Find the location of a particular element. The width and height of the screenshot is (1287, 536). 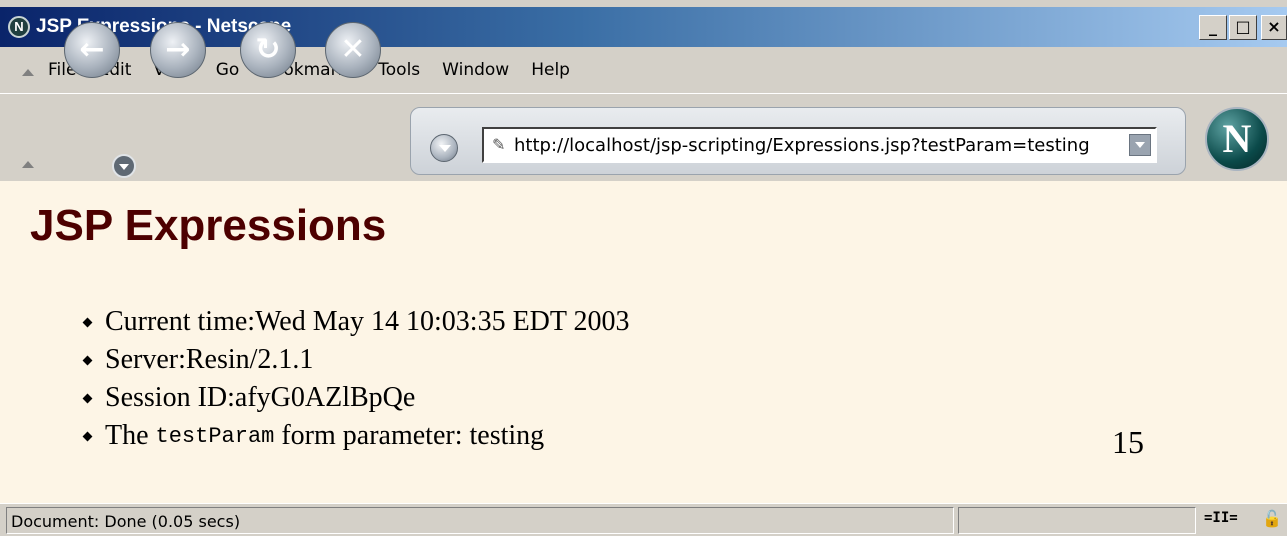

stop-icon: ✕ is located at coordinates (353, 49).